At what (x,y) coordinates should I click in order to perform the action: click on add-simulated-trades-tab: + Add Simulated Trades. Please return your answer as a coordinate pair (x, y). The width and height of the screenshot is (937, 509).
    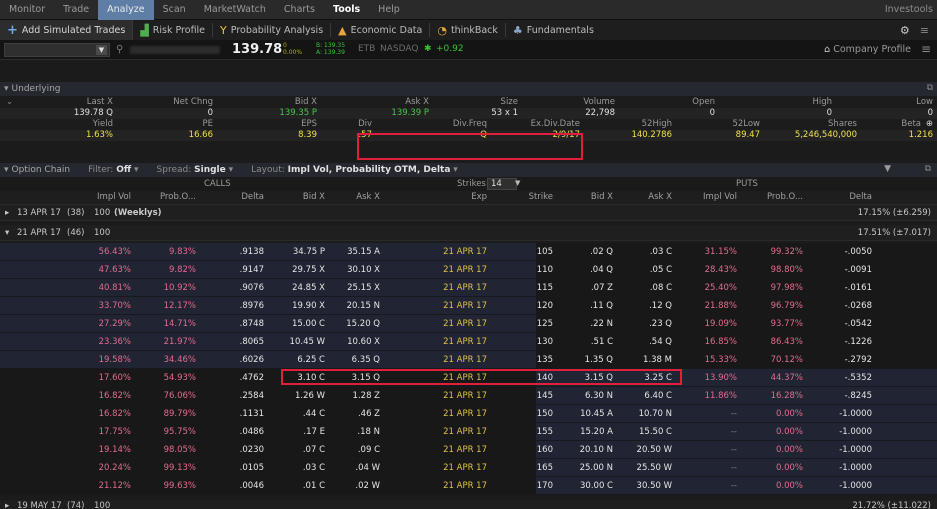
    Looking at the image, I should click on (67, 30).